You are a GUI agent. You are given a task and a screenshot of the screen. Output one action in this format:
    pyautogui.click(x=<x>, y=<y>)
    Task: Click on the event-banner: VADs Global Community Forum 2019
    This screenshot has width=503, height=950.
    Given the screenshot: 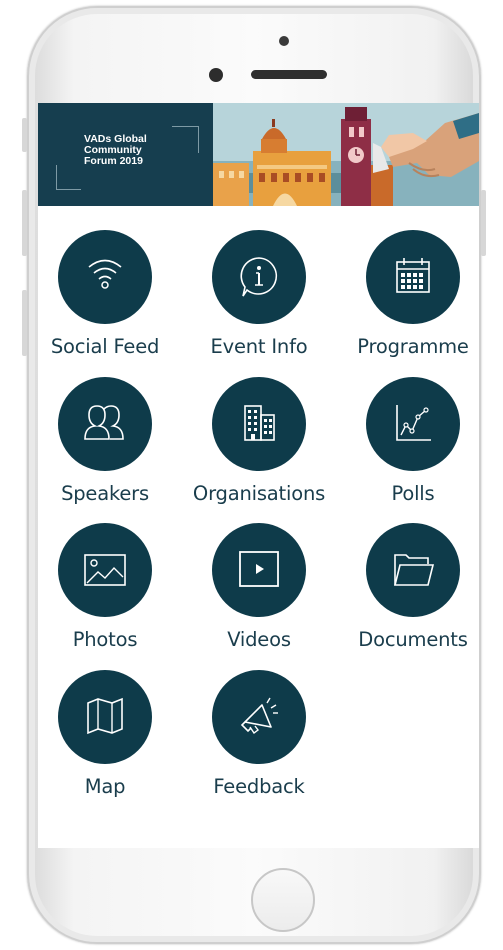 What is the action you would take?
    pyautogui.click(x=258, y=154)
    